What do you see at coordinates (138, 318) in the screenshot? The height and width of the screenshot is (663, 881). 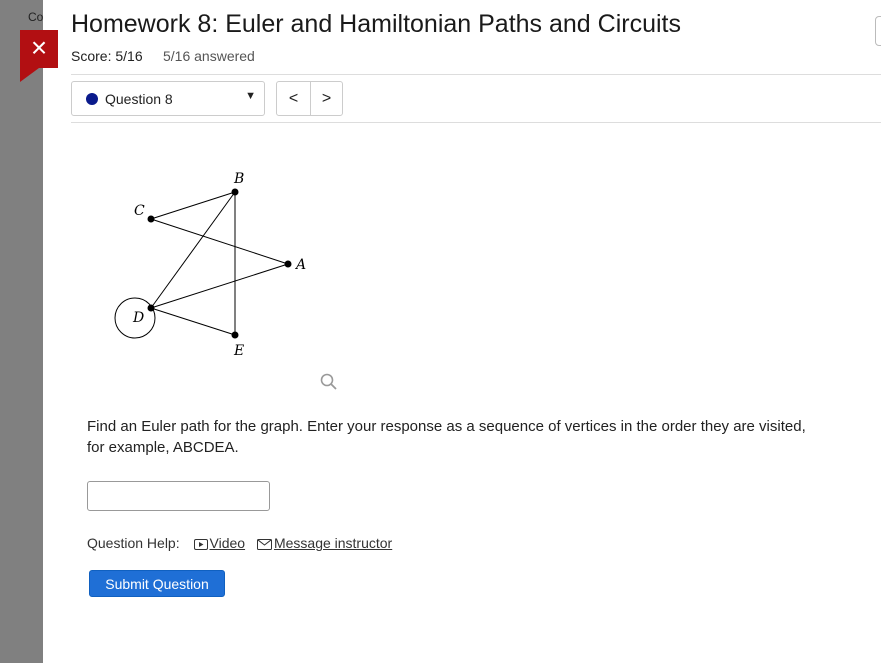 I see `vertex-label-d: D` at bounding box center [138, 318].